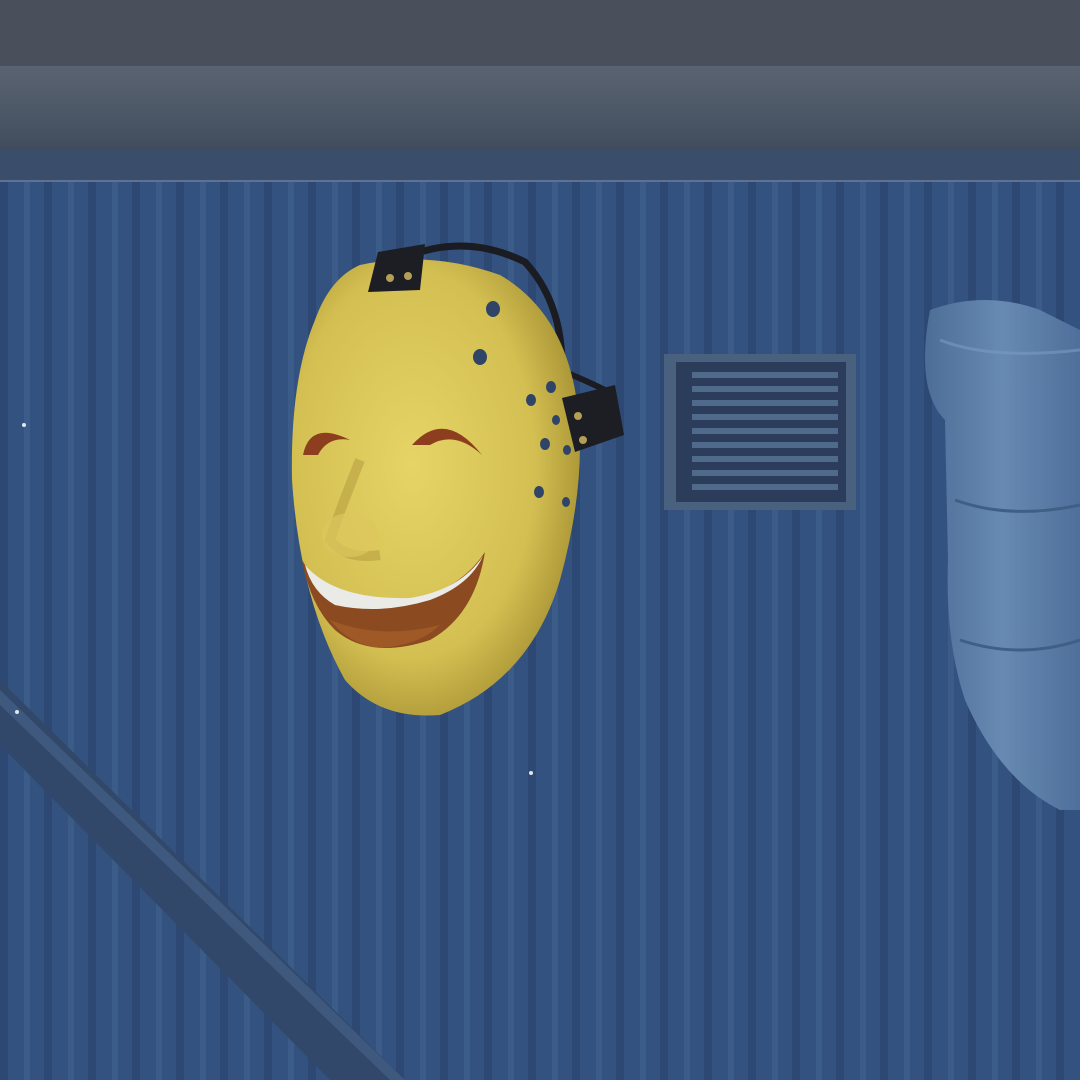 This screenshot has height=1080, width=1080. Describe the element at coordinates (540, 35) in the screenshot. I see `upper-wall-band` at that location.